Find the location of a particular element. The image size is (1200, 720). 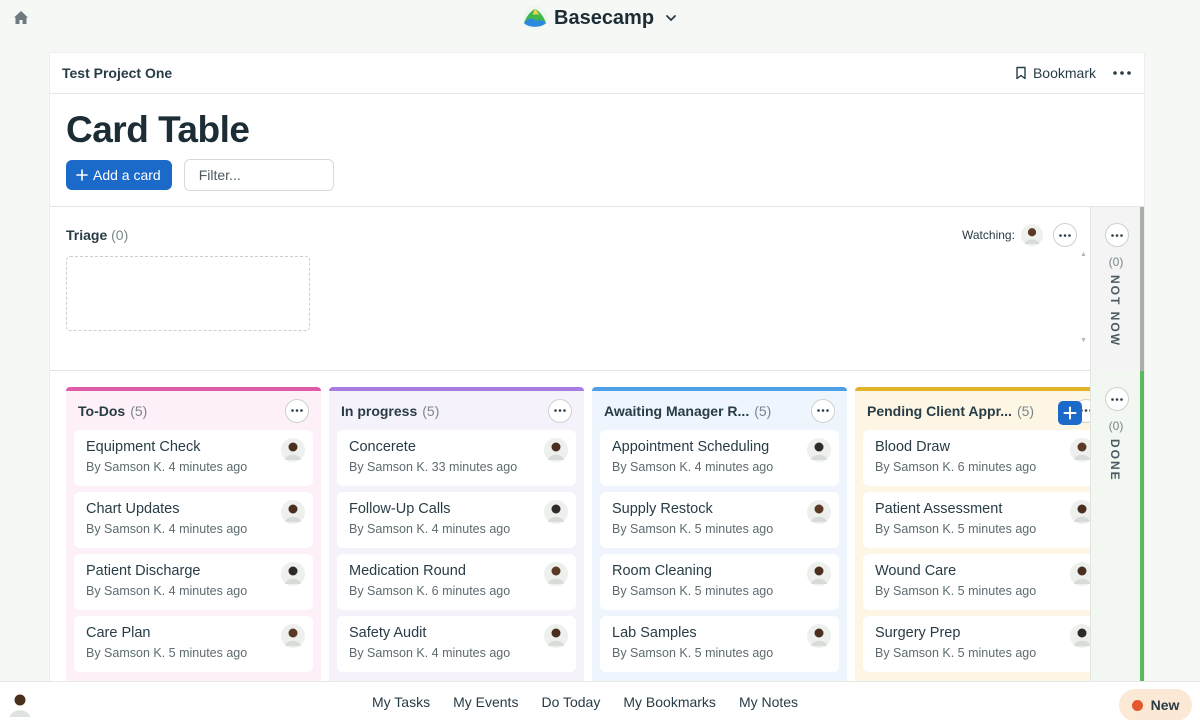

card: Concerete By Samson K. 33 minutes ago is located at coordinates (456, 458).